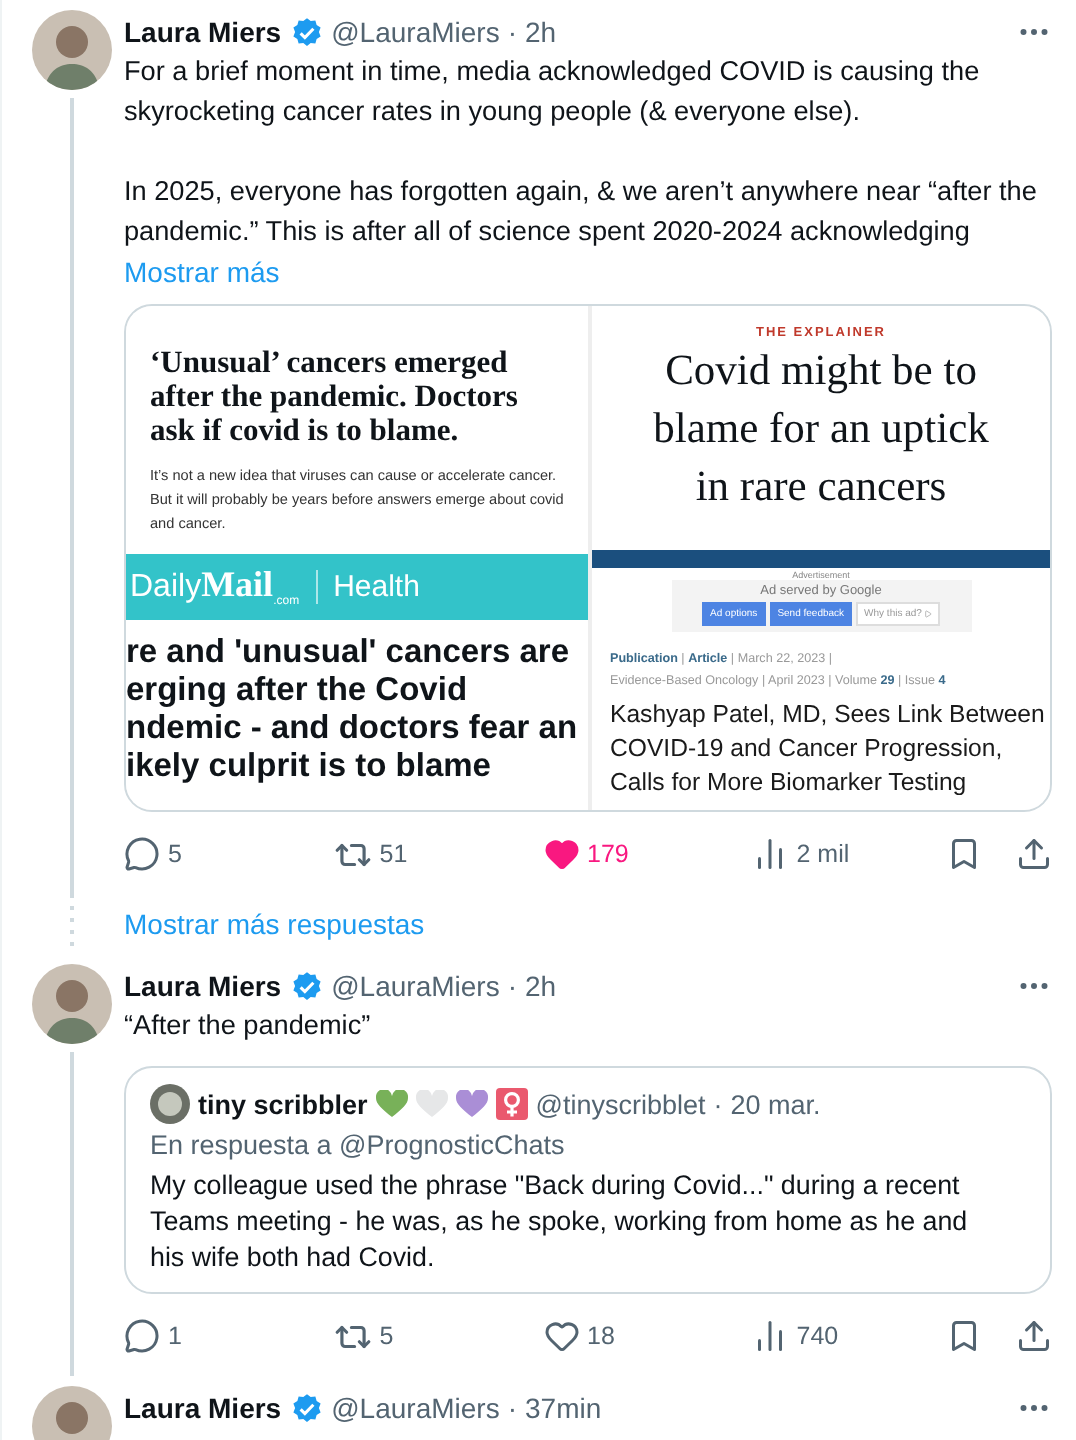  Describe the element at coordinates (283, 1104) in the screenshot. I see `author-name: tiny scribbler` at that location.